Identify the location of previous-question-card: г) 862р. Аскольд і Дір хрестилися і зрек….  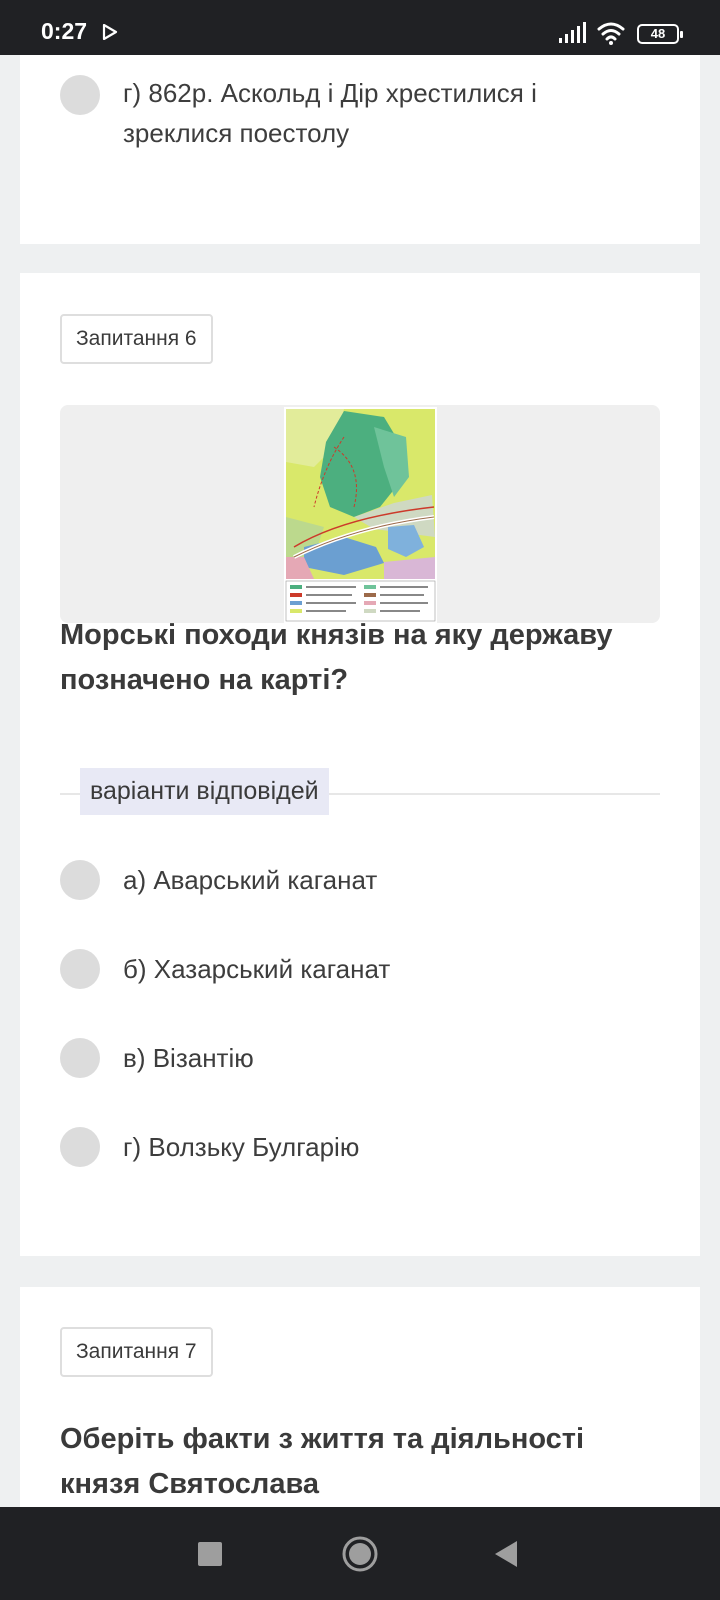
(360, 149).